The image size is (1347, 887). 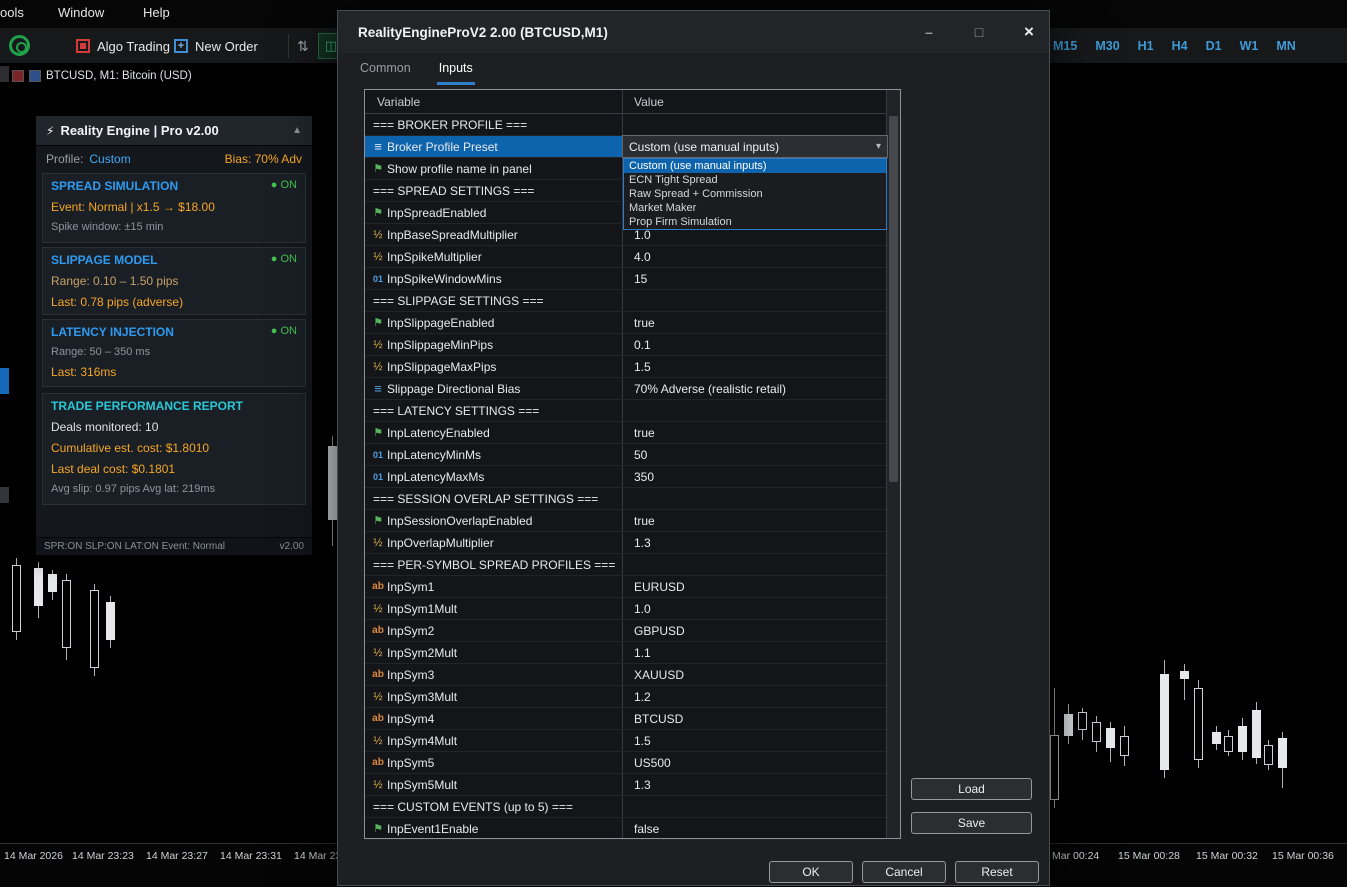 What do you see at coordinates (440, 344) in the screenshot?
I see `variable-name: InpSlippageMinPips` at bounding box center [440, 344].